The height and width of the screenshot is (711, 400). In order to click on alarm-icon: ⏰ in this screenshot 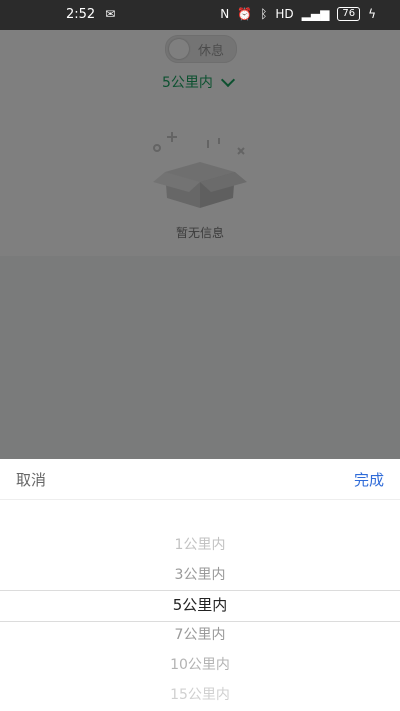, I will do `click(245, 14)`.